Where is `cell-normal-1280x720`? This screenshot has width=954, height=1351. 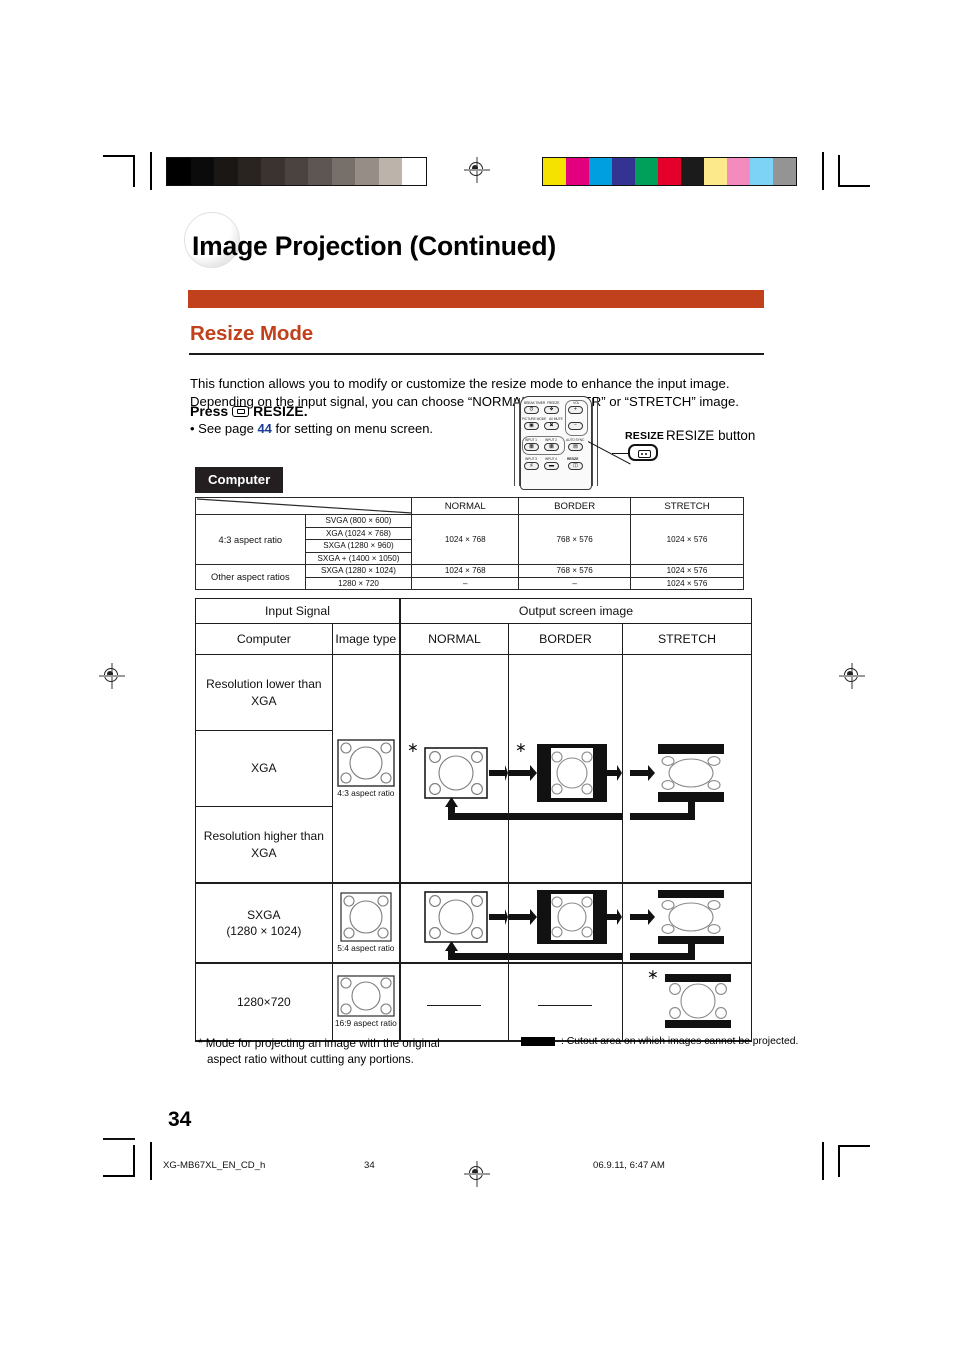
cell-normal-1280x720 is located at coordinates (453, 1002).